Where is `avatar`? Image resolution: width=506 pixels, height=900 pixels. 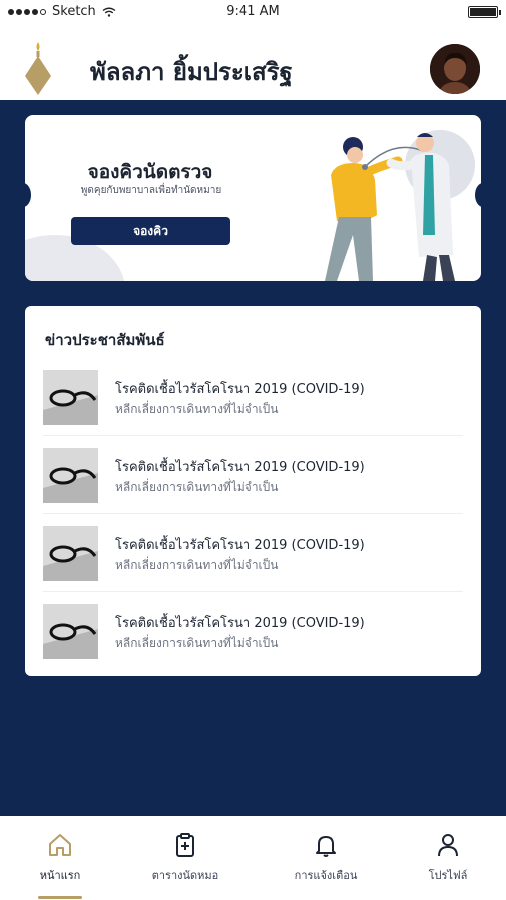 avatar is located at coordinates (455, 69).